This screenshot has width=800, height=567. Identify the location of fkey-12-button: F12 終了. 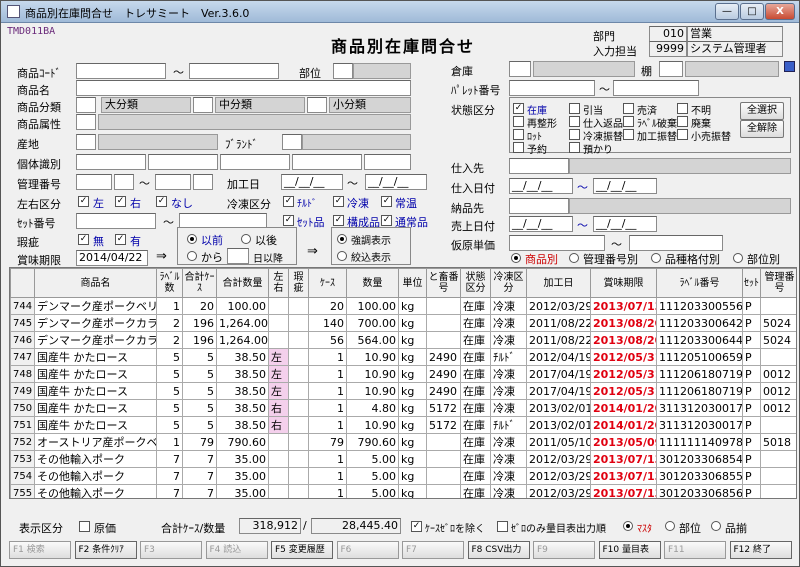
(760, 550).